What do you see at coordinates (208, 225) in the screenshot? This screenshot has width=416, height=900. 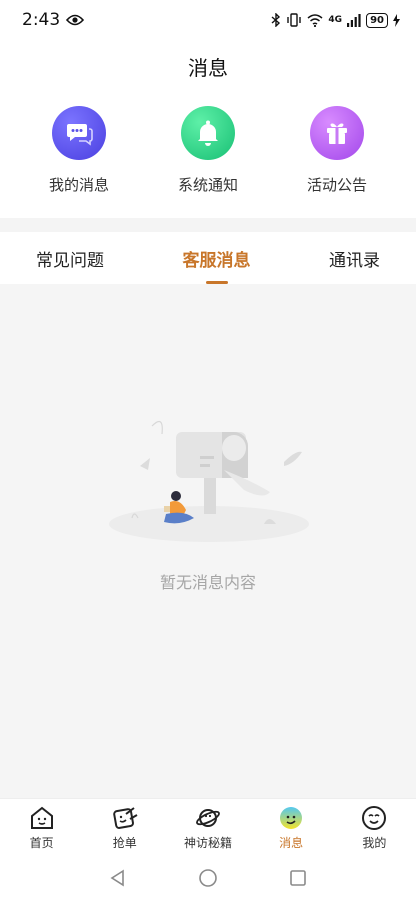 I see `section-divider` at bounding box center [208, 225].